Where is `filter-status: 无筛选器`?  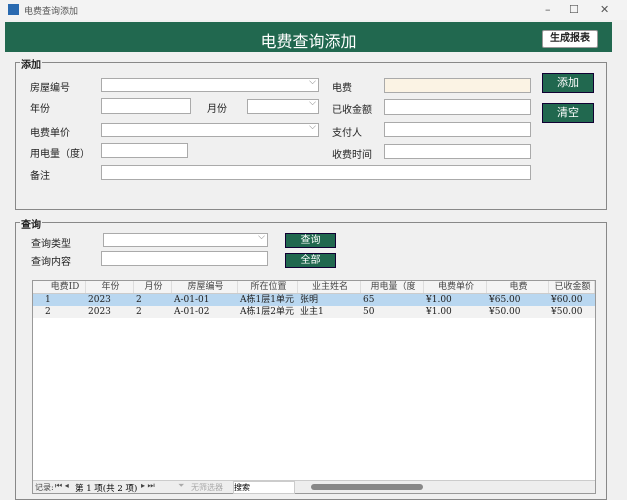 filter-status: 无筛选器 is located at coordinates (207, 487).